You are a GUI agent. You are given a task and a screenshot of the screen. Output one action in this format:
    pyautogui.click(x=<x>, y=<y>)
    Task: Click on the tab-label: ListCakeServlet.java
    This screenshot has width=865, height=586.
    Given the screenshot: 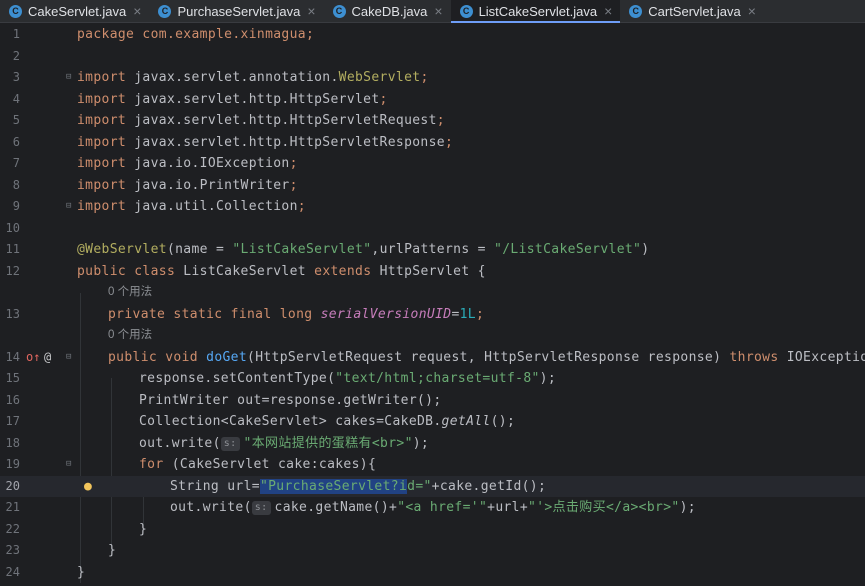 What is the action you would take?
    pyautogui.click(x=538, y=11)
    